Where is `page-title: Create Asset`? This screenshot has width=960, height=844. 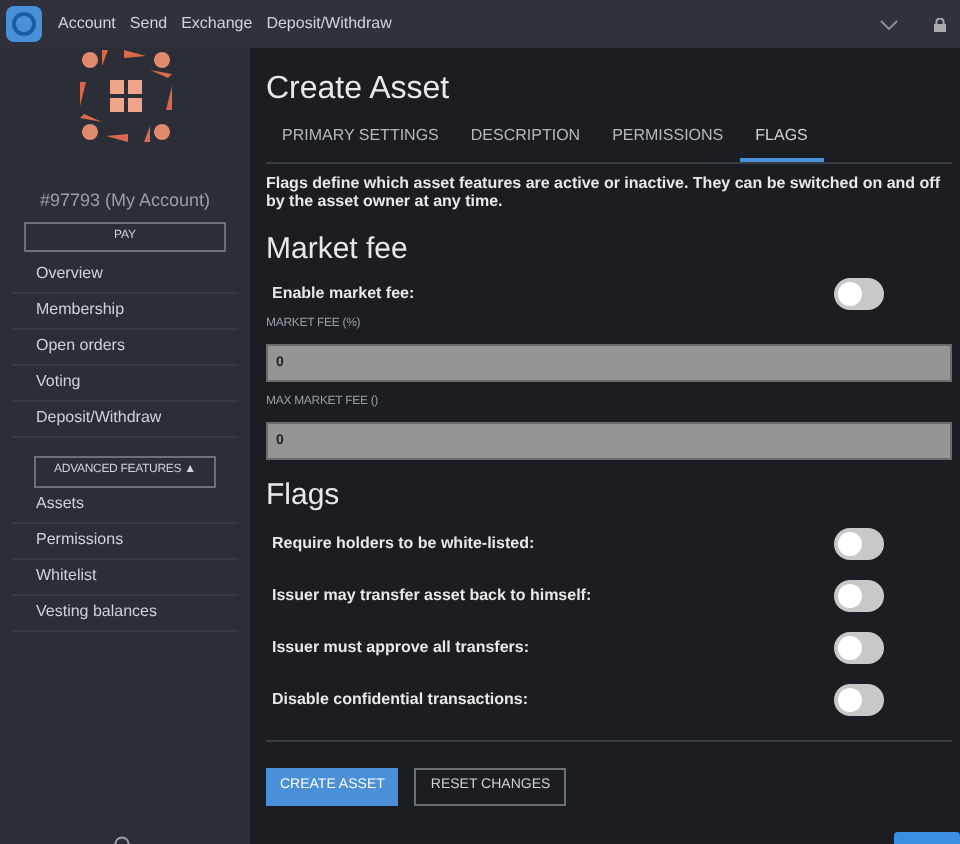 page-title: Create Asset is located at coordinates (359, 90).